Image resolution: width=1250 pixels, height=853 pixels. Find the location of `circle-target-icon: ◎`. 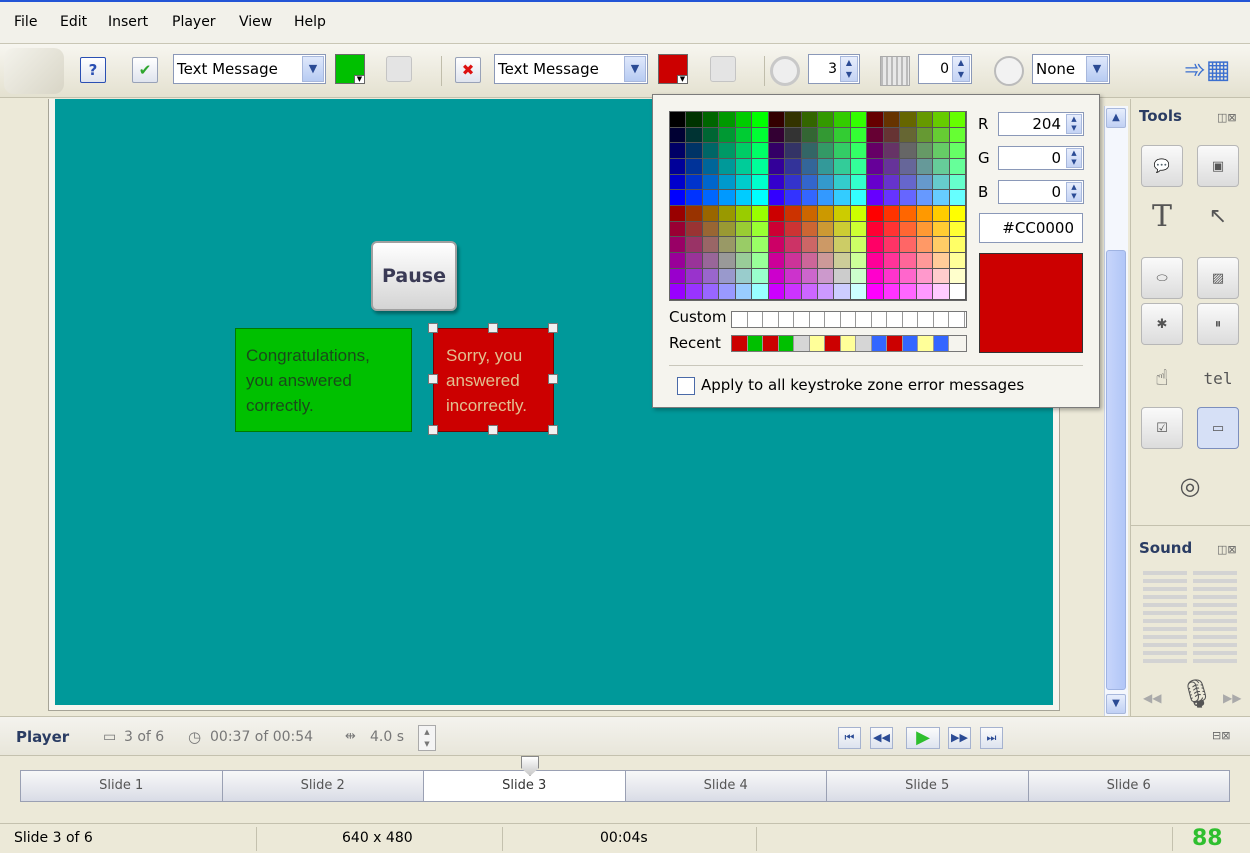

circle-target-icon: ◎ is located at coordinates (1190, 486).